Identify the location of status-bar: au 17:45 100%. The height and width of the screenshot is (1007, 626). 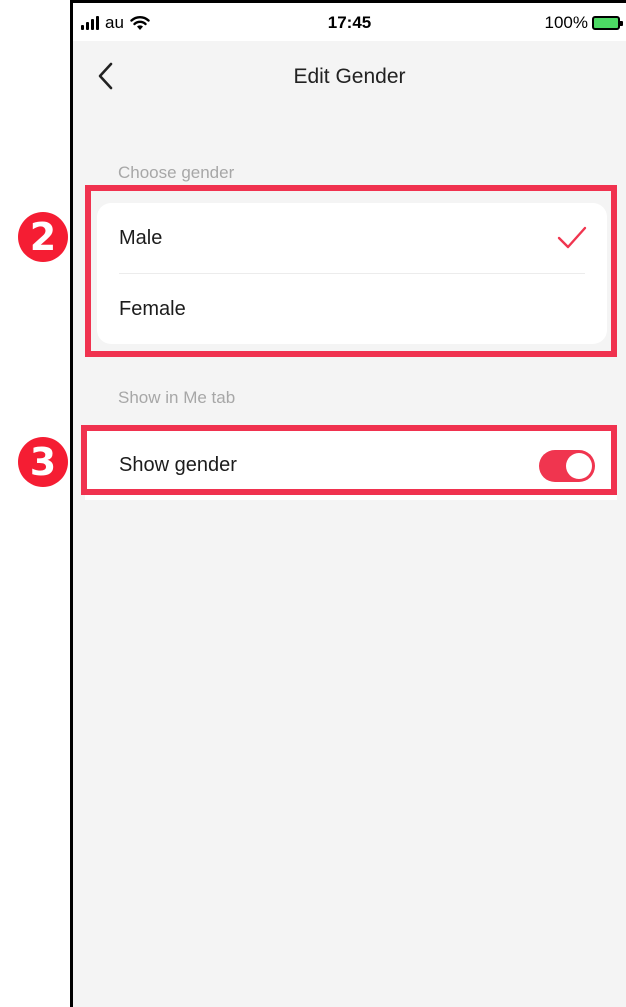
(349, 22).